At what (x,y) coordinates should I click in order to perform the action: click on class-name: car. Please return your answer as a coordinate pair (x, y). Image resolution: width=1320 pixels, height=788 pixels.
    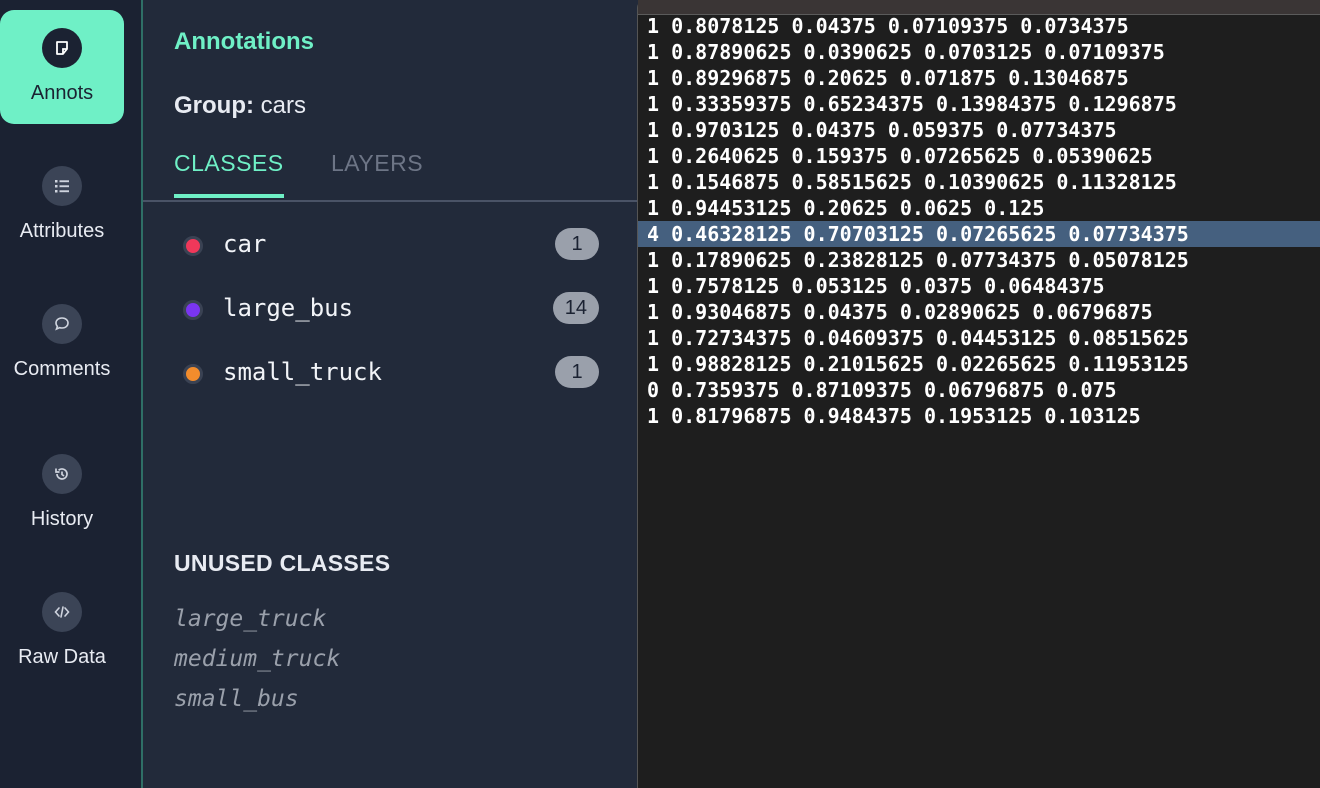
    Looking at the image, I should click on (245, 244).